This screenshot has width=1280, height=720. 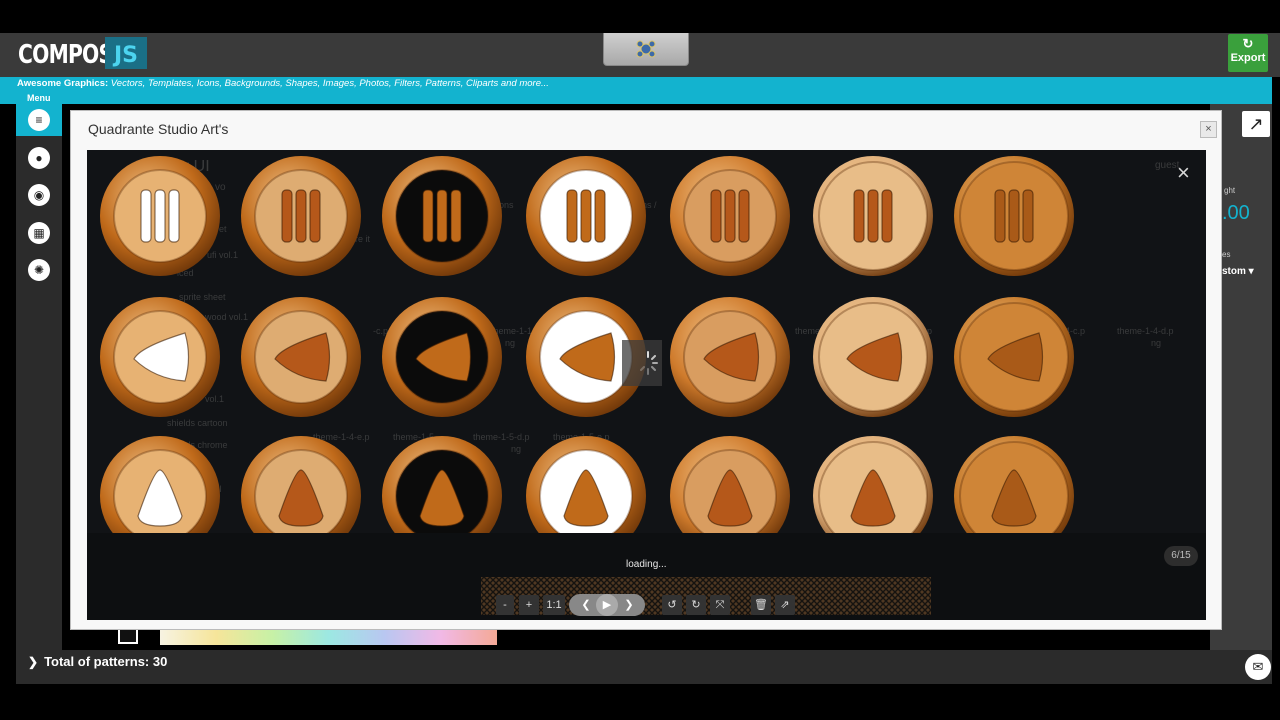 I want to click on modal-title: Quadrante Studio Art's, so click(x=158, y=129).